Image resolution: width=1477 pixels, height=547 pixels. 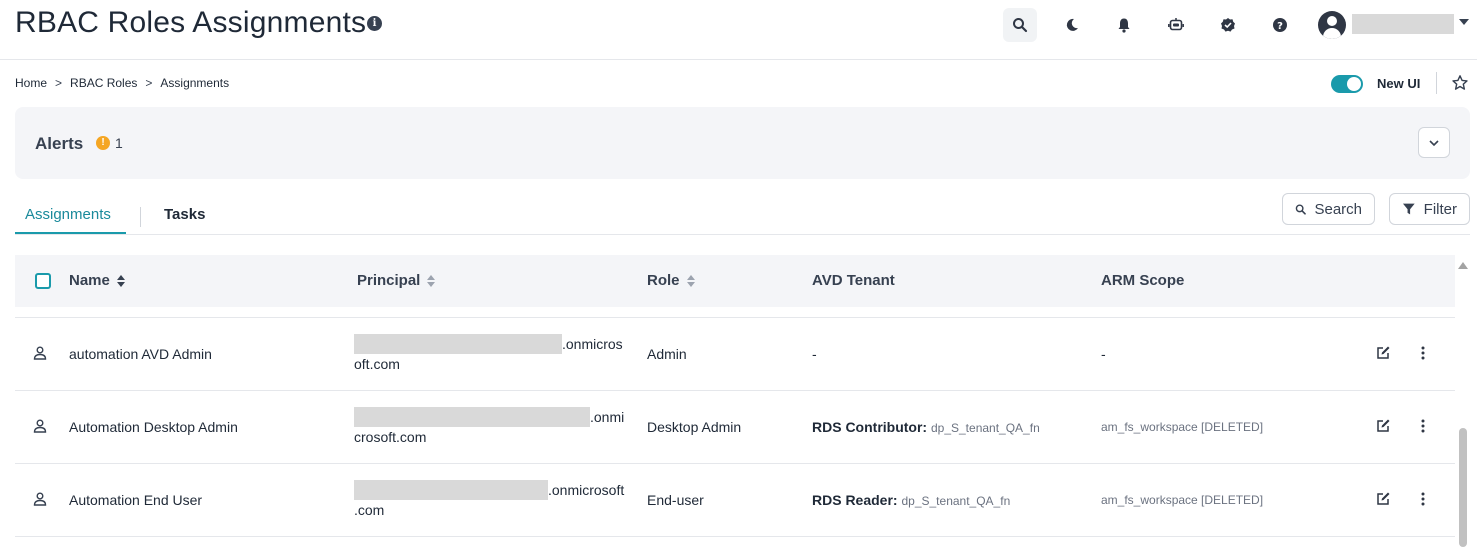 I want to click on check-badge-icon, so click(x=1228, y=25).